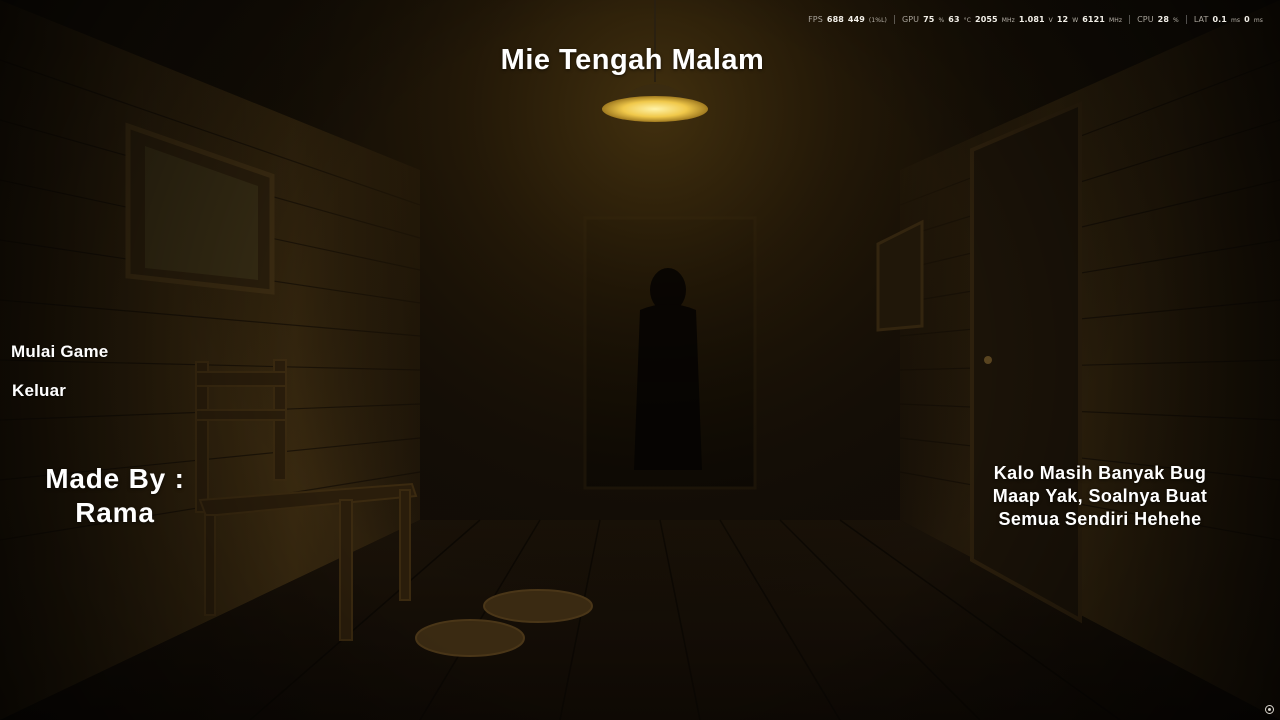 The image size is (1280, 720). I want to click on gpu-temp-value: 63, so click(954, 19).